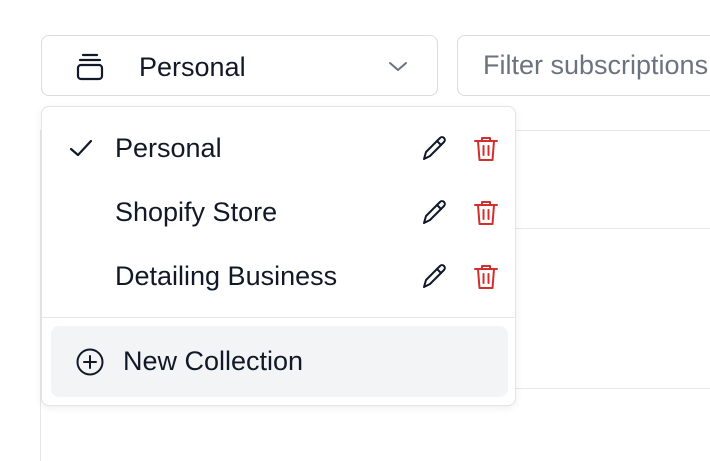  Describe the element at coordinates (192, 67) in the screenshot. I see `selected-collection-label: Personal` at that location.